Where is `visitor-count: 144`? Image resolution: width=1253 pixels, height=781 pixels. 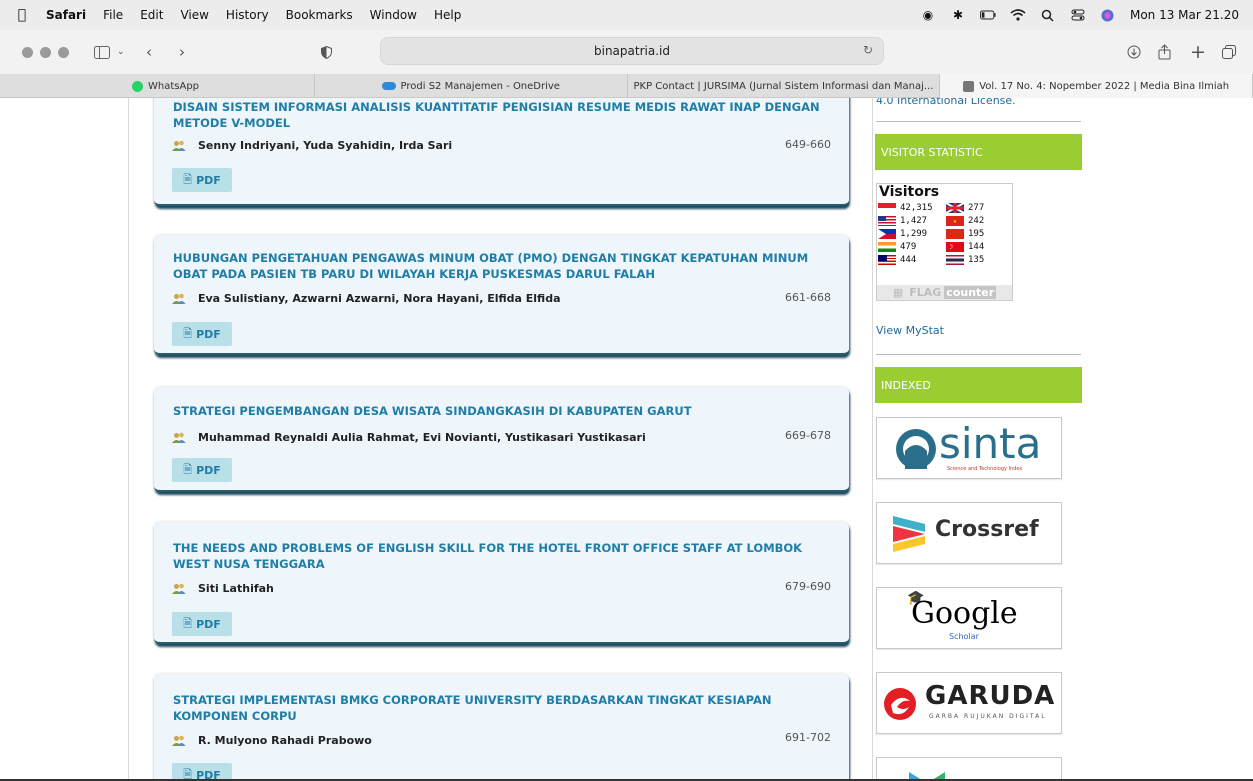
visitor-count: 144 is located at coordinates (976, 247).